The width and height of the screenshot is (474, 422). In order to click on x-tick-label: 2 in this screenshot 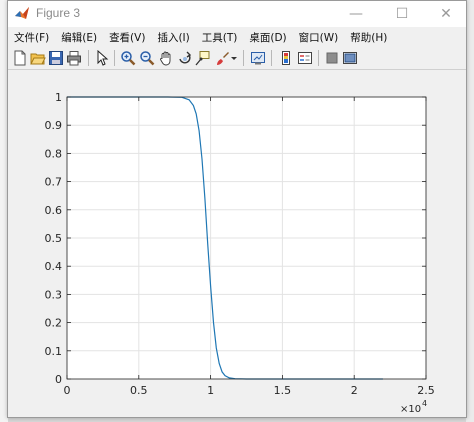, I will do `click(354, 390)`.